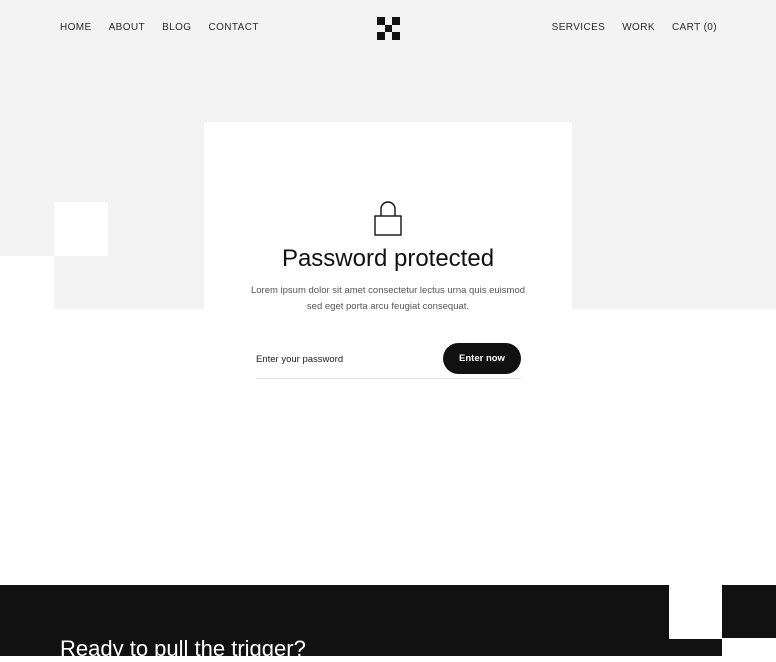 The image size is (776, 662). I want to click on hero-background-left, so click(27, 128).